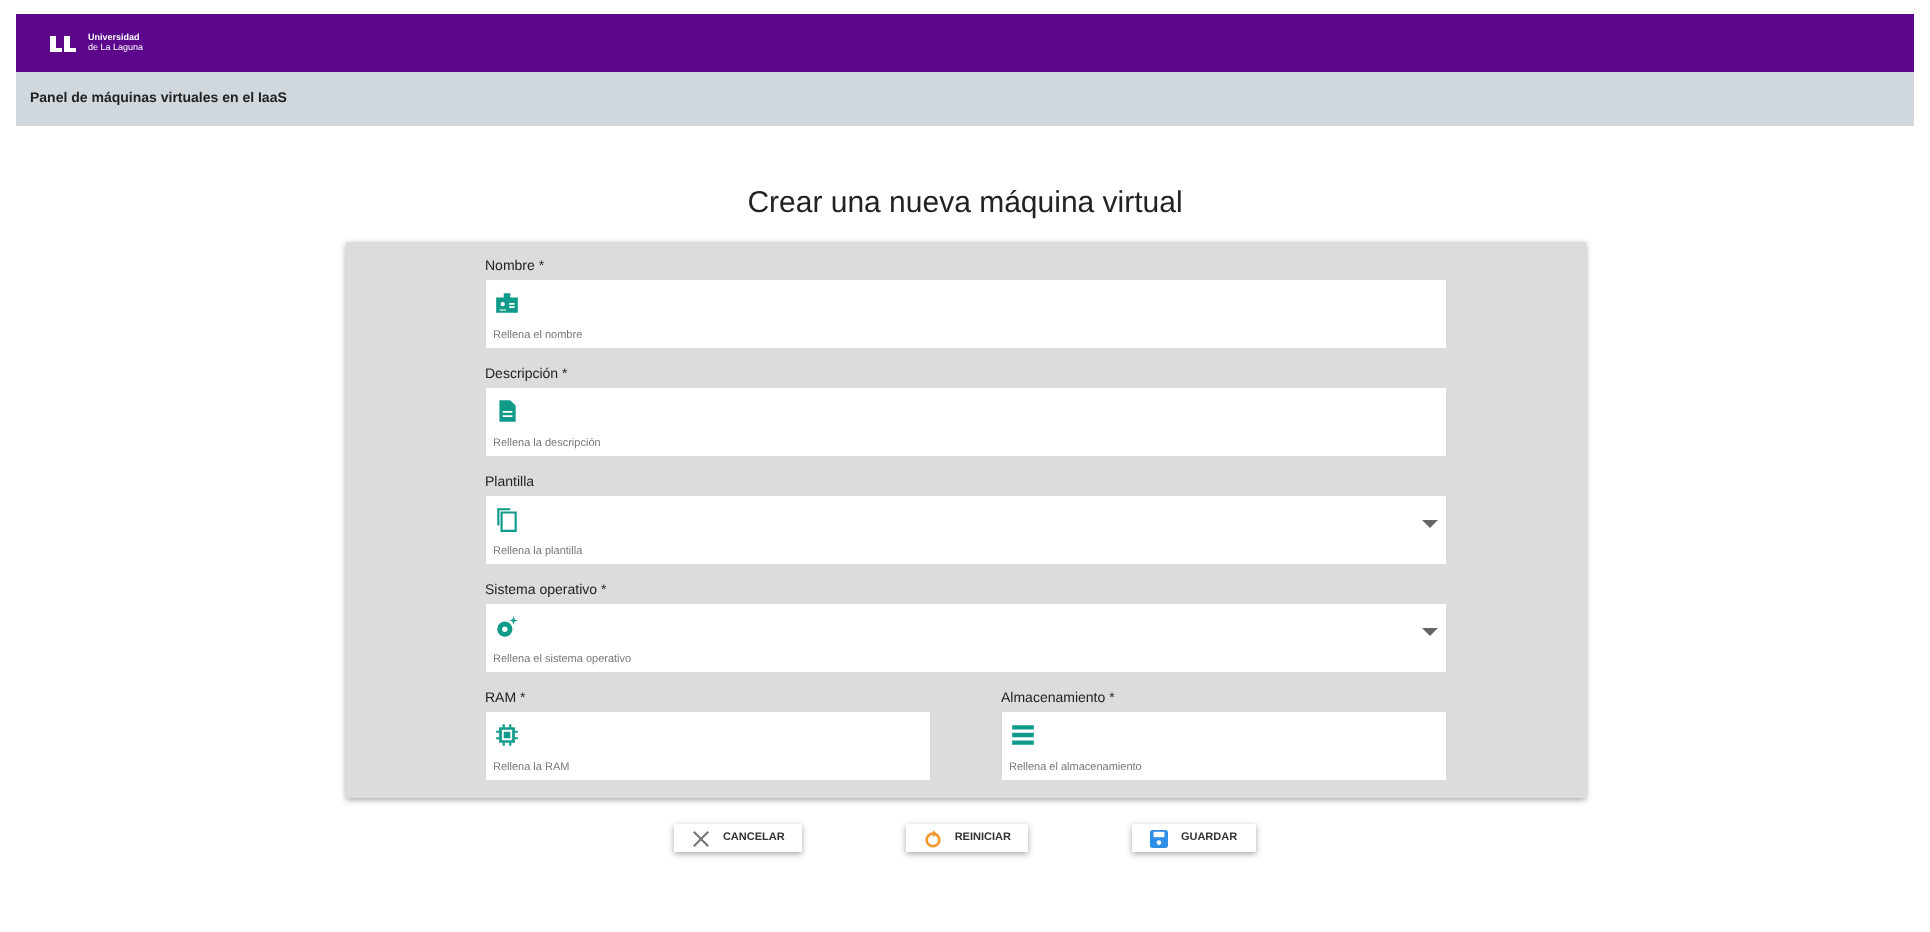  What do you see at coordinates (701, 838) in the screenshot?
I see `close-icon` at bounding box center [701, 838].